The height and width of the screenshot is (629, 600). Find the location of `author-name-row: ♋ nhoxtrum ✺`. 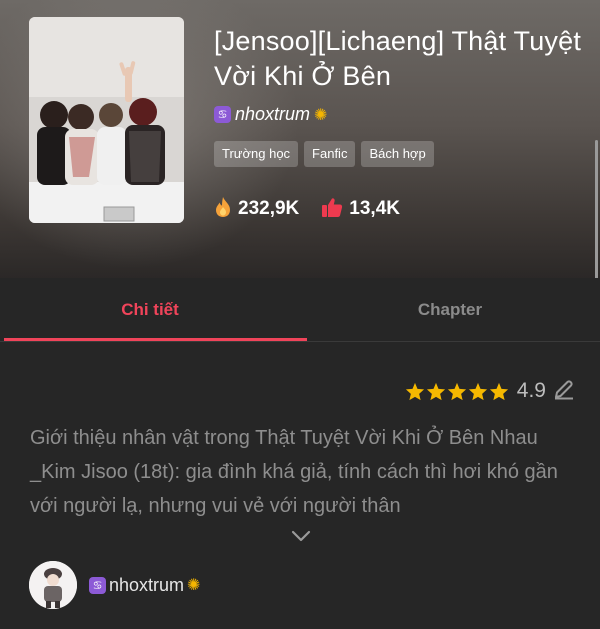

author-name-row: ♋ nhoxtrum ✺ is located at coordinates (144, 585).